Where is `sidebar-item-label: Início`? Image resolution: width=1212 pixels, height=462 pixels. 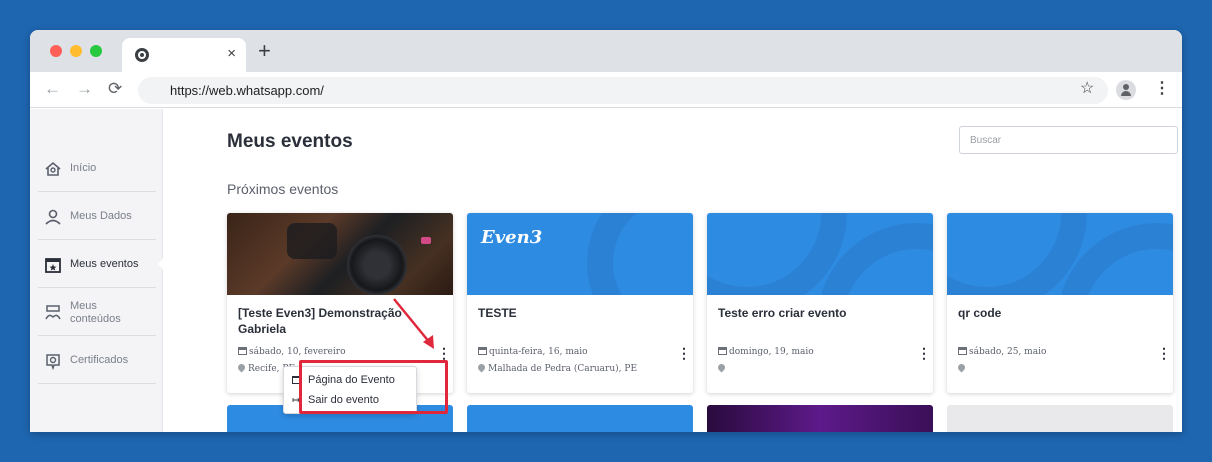 sidebar-item-label: Início is located at coordinates (83, 168).